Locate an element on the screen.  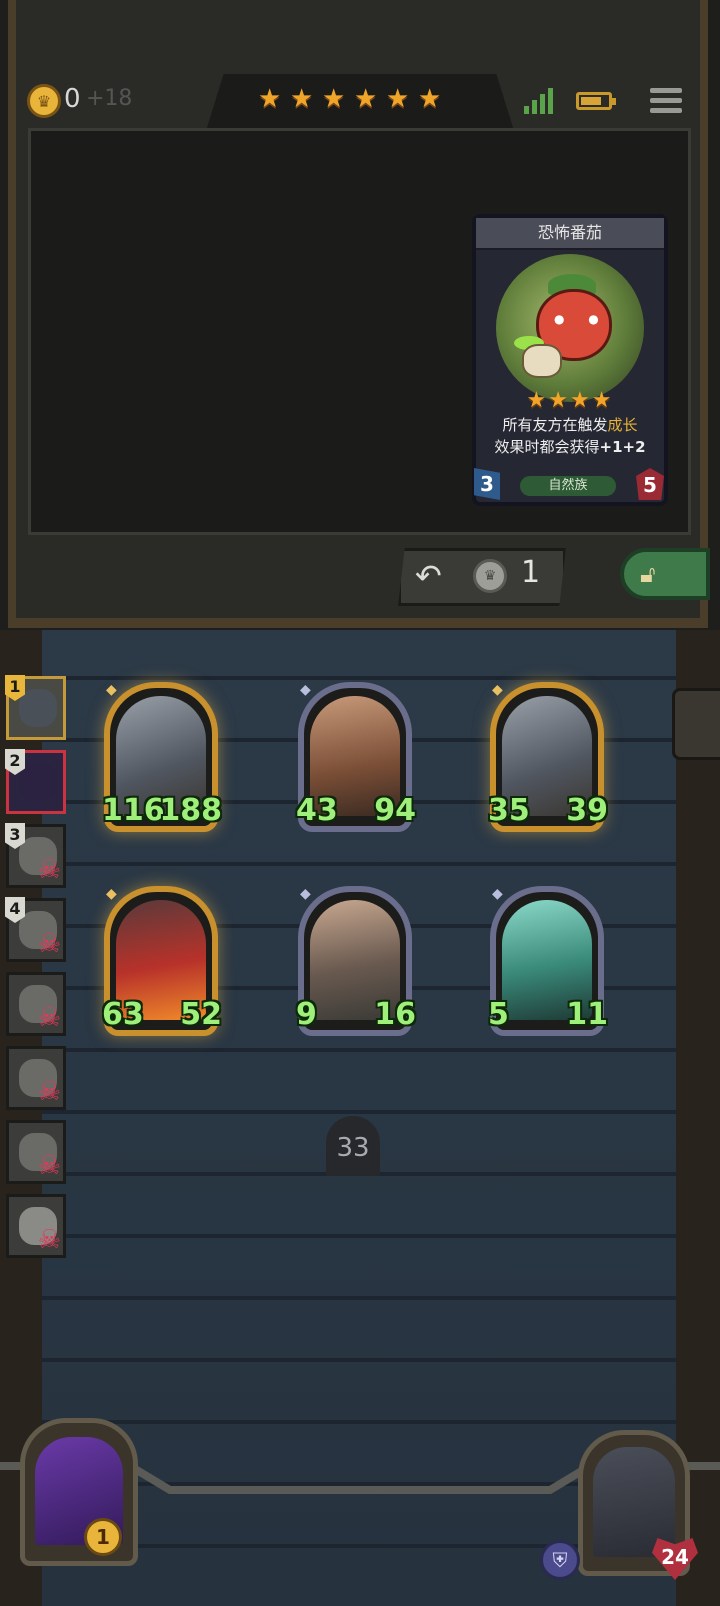
board-minion-knight: ◆ 116 188 is located at coordinates (162, 757).